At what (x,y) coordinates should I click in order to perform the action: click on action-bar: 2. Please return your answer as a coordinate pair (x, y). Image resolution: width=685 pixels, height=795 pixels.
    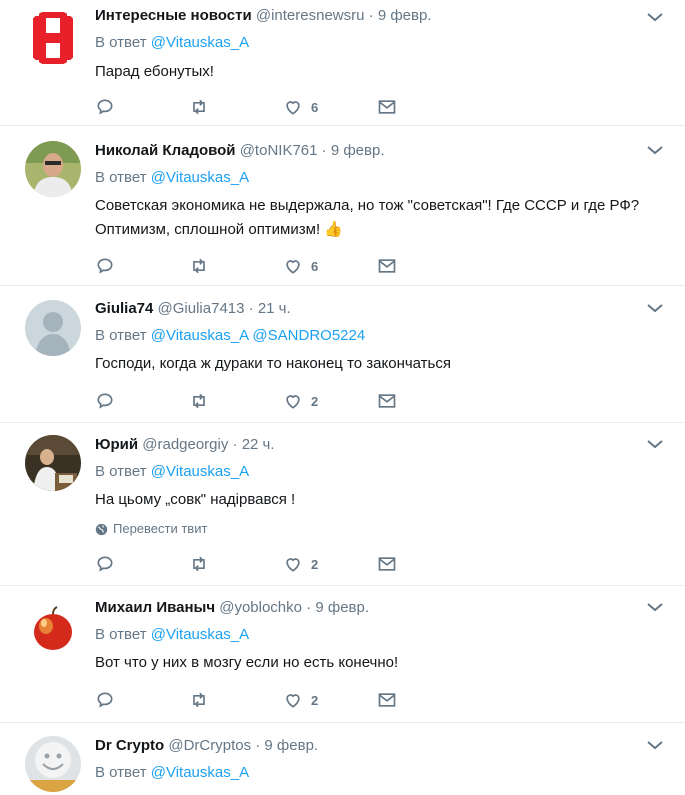
    Looking at the image, I should click on (255, 564).